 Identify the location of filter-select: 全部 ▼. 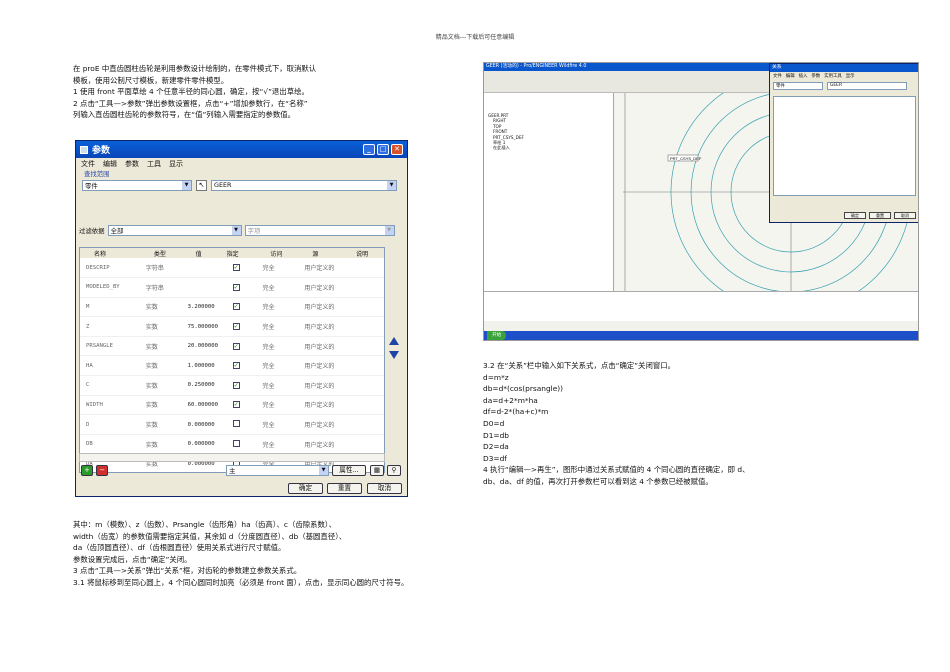
(174, 230).